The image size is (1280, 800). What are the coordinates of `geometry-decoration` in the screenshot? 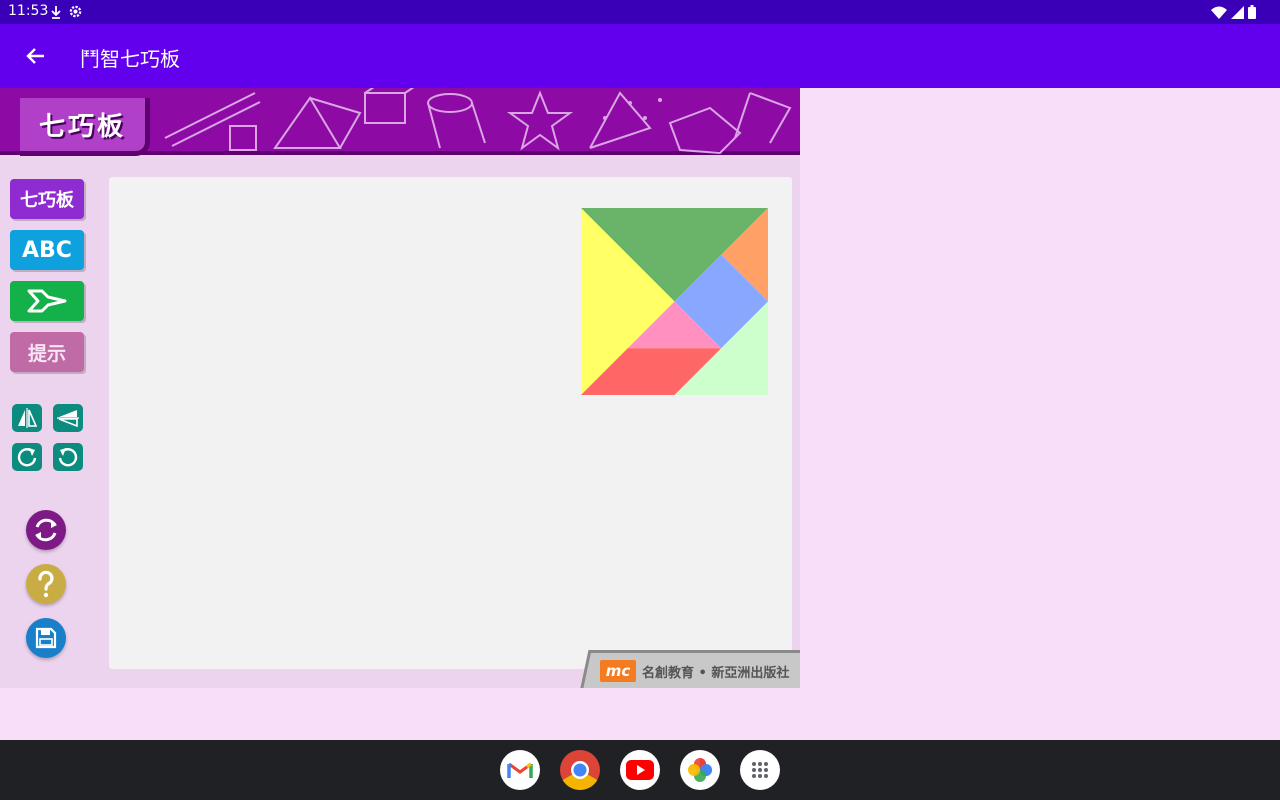 It's located at (478, 121).